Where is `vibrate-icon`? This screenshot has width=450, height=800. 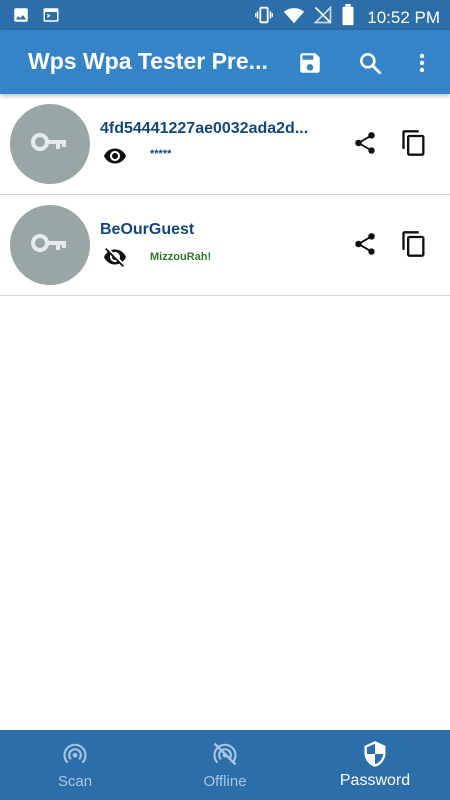 vibrate-icon is located at coordinates (264, 17).